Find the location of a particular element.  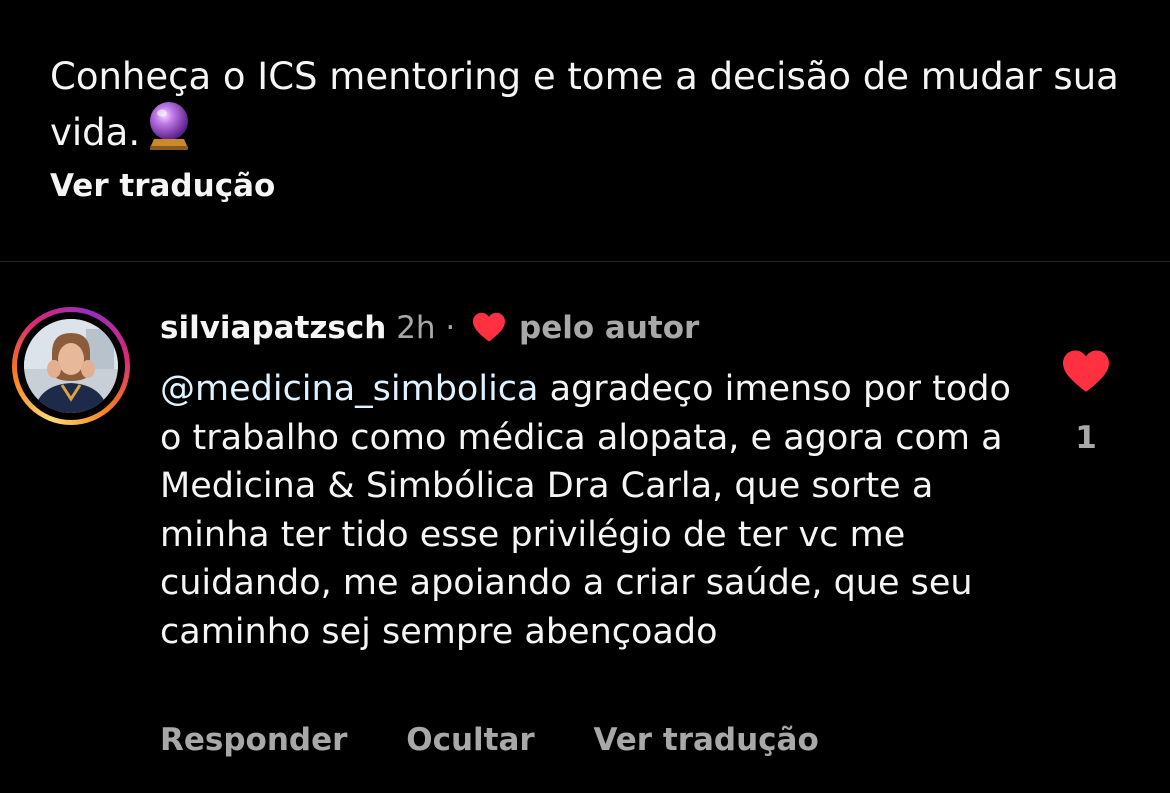

avatar is located at coordinates (71, 366).